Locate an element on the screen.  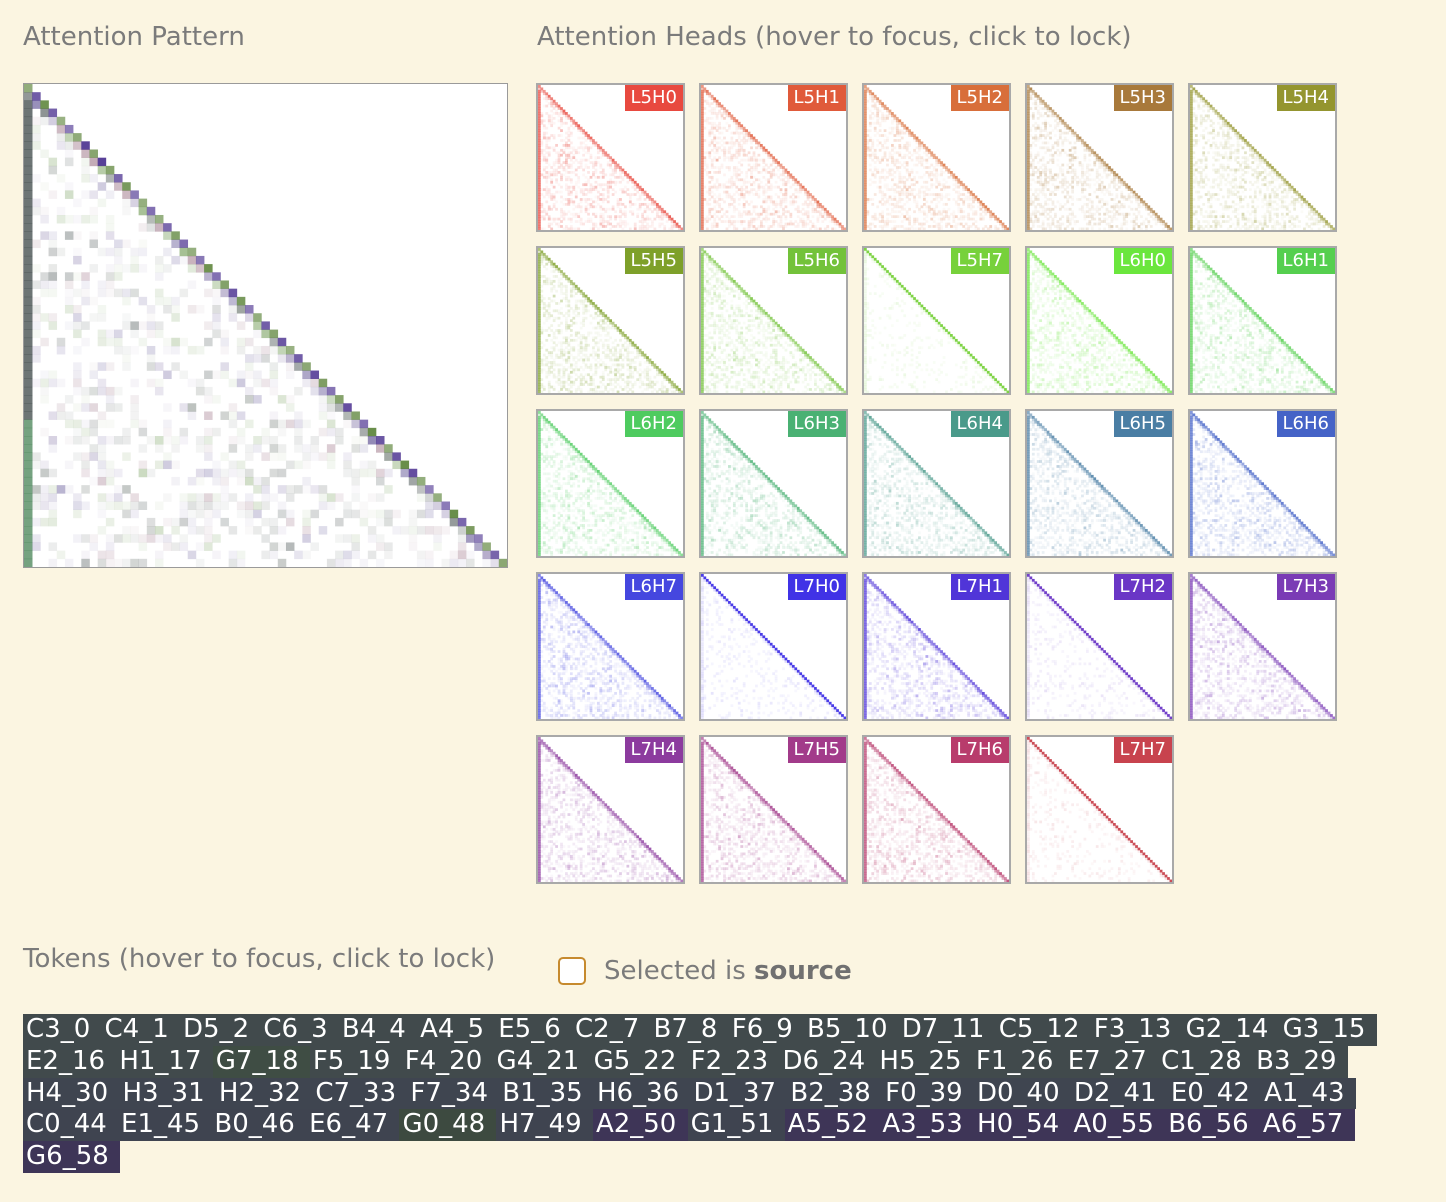
token: G4_21 is located at coordinates (542, 1061).